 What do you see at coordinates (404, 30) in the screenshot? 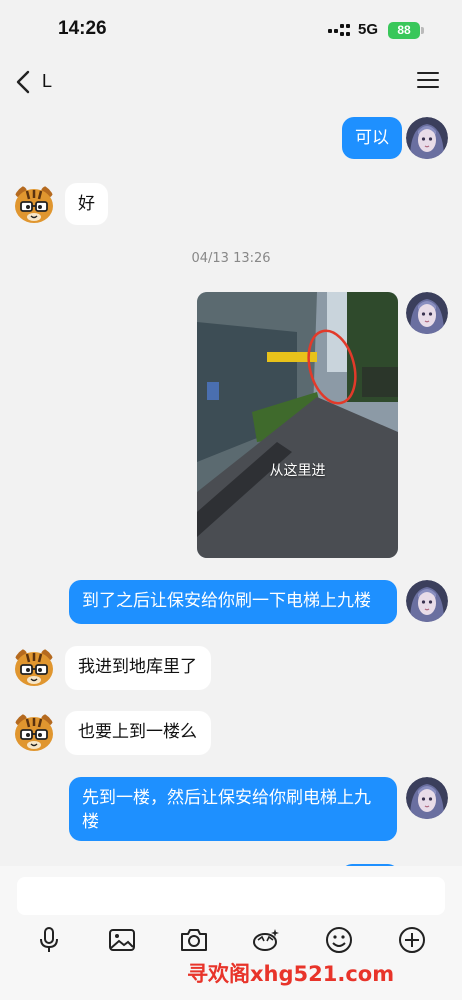
I see `battery-icon: 88` at bounding box center [404, 30].